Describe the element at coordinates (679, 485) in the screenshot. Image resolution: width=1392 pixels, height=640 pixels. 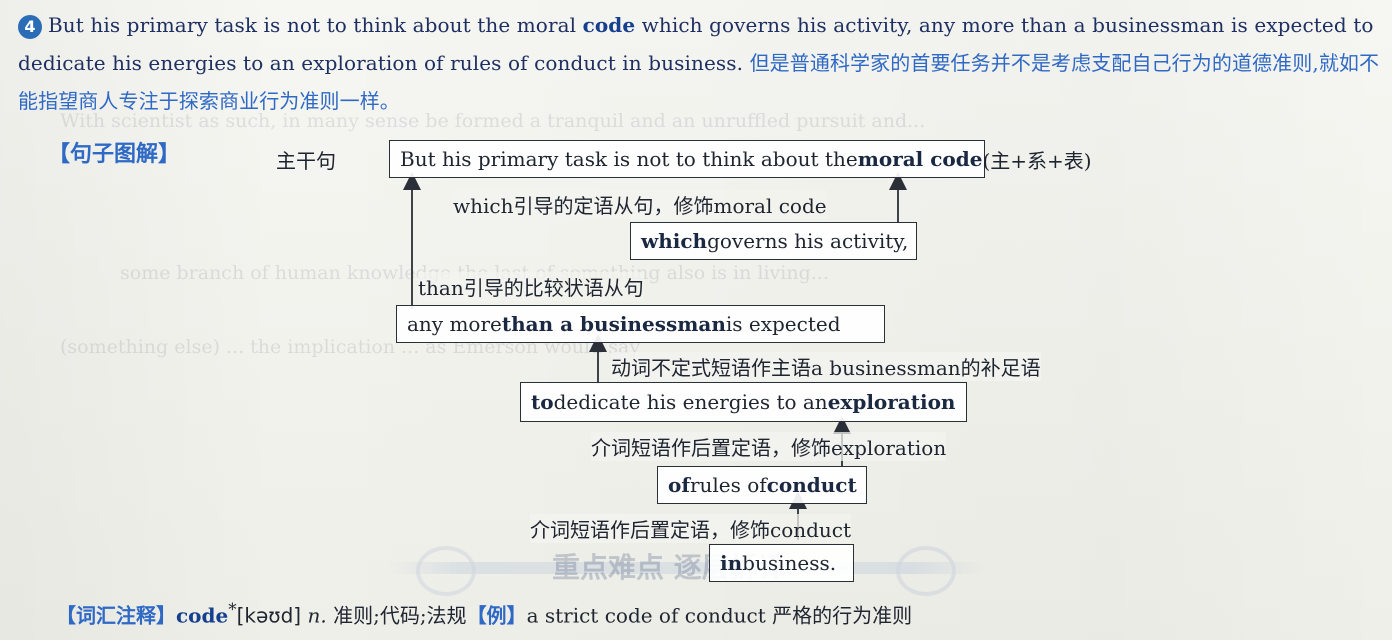
I see `prep1-prefix-emphasis: of` at that location.